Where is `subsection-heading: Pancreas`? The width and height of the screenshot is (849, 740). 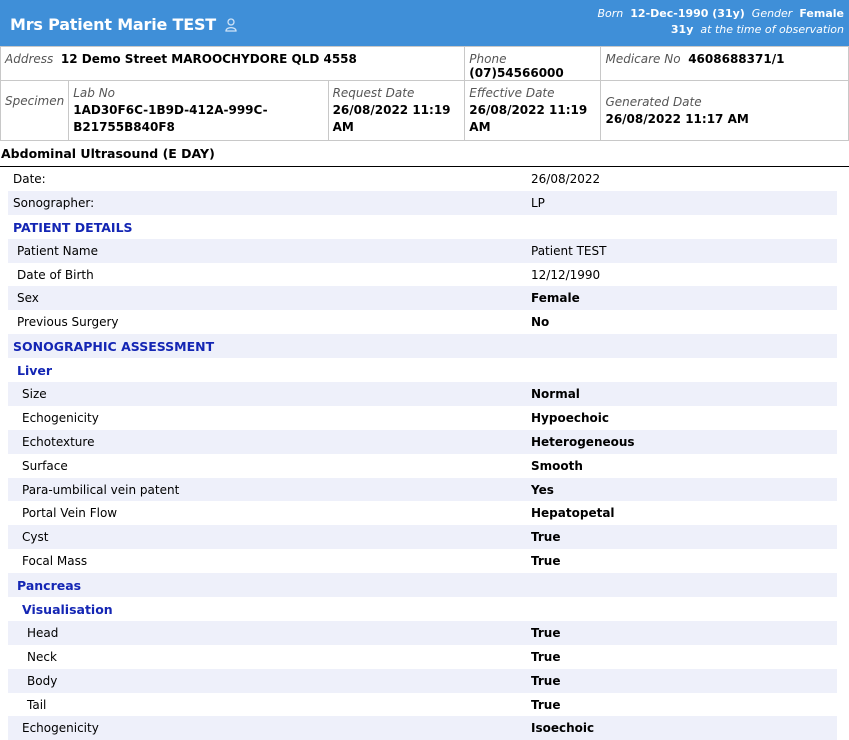
subsection-heading: Pancreas is located at coordinates (422, 585).